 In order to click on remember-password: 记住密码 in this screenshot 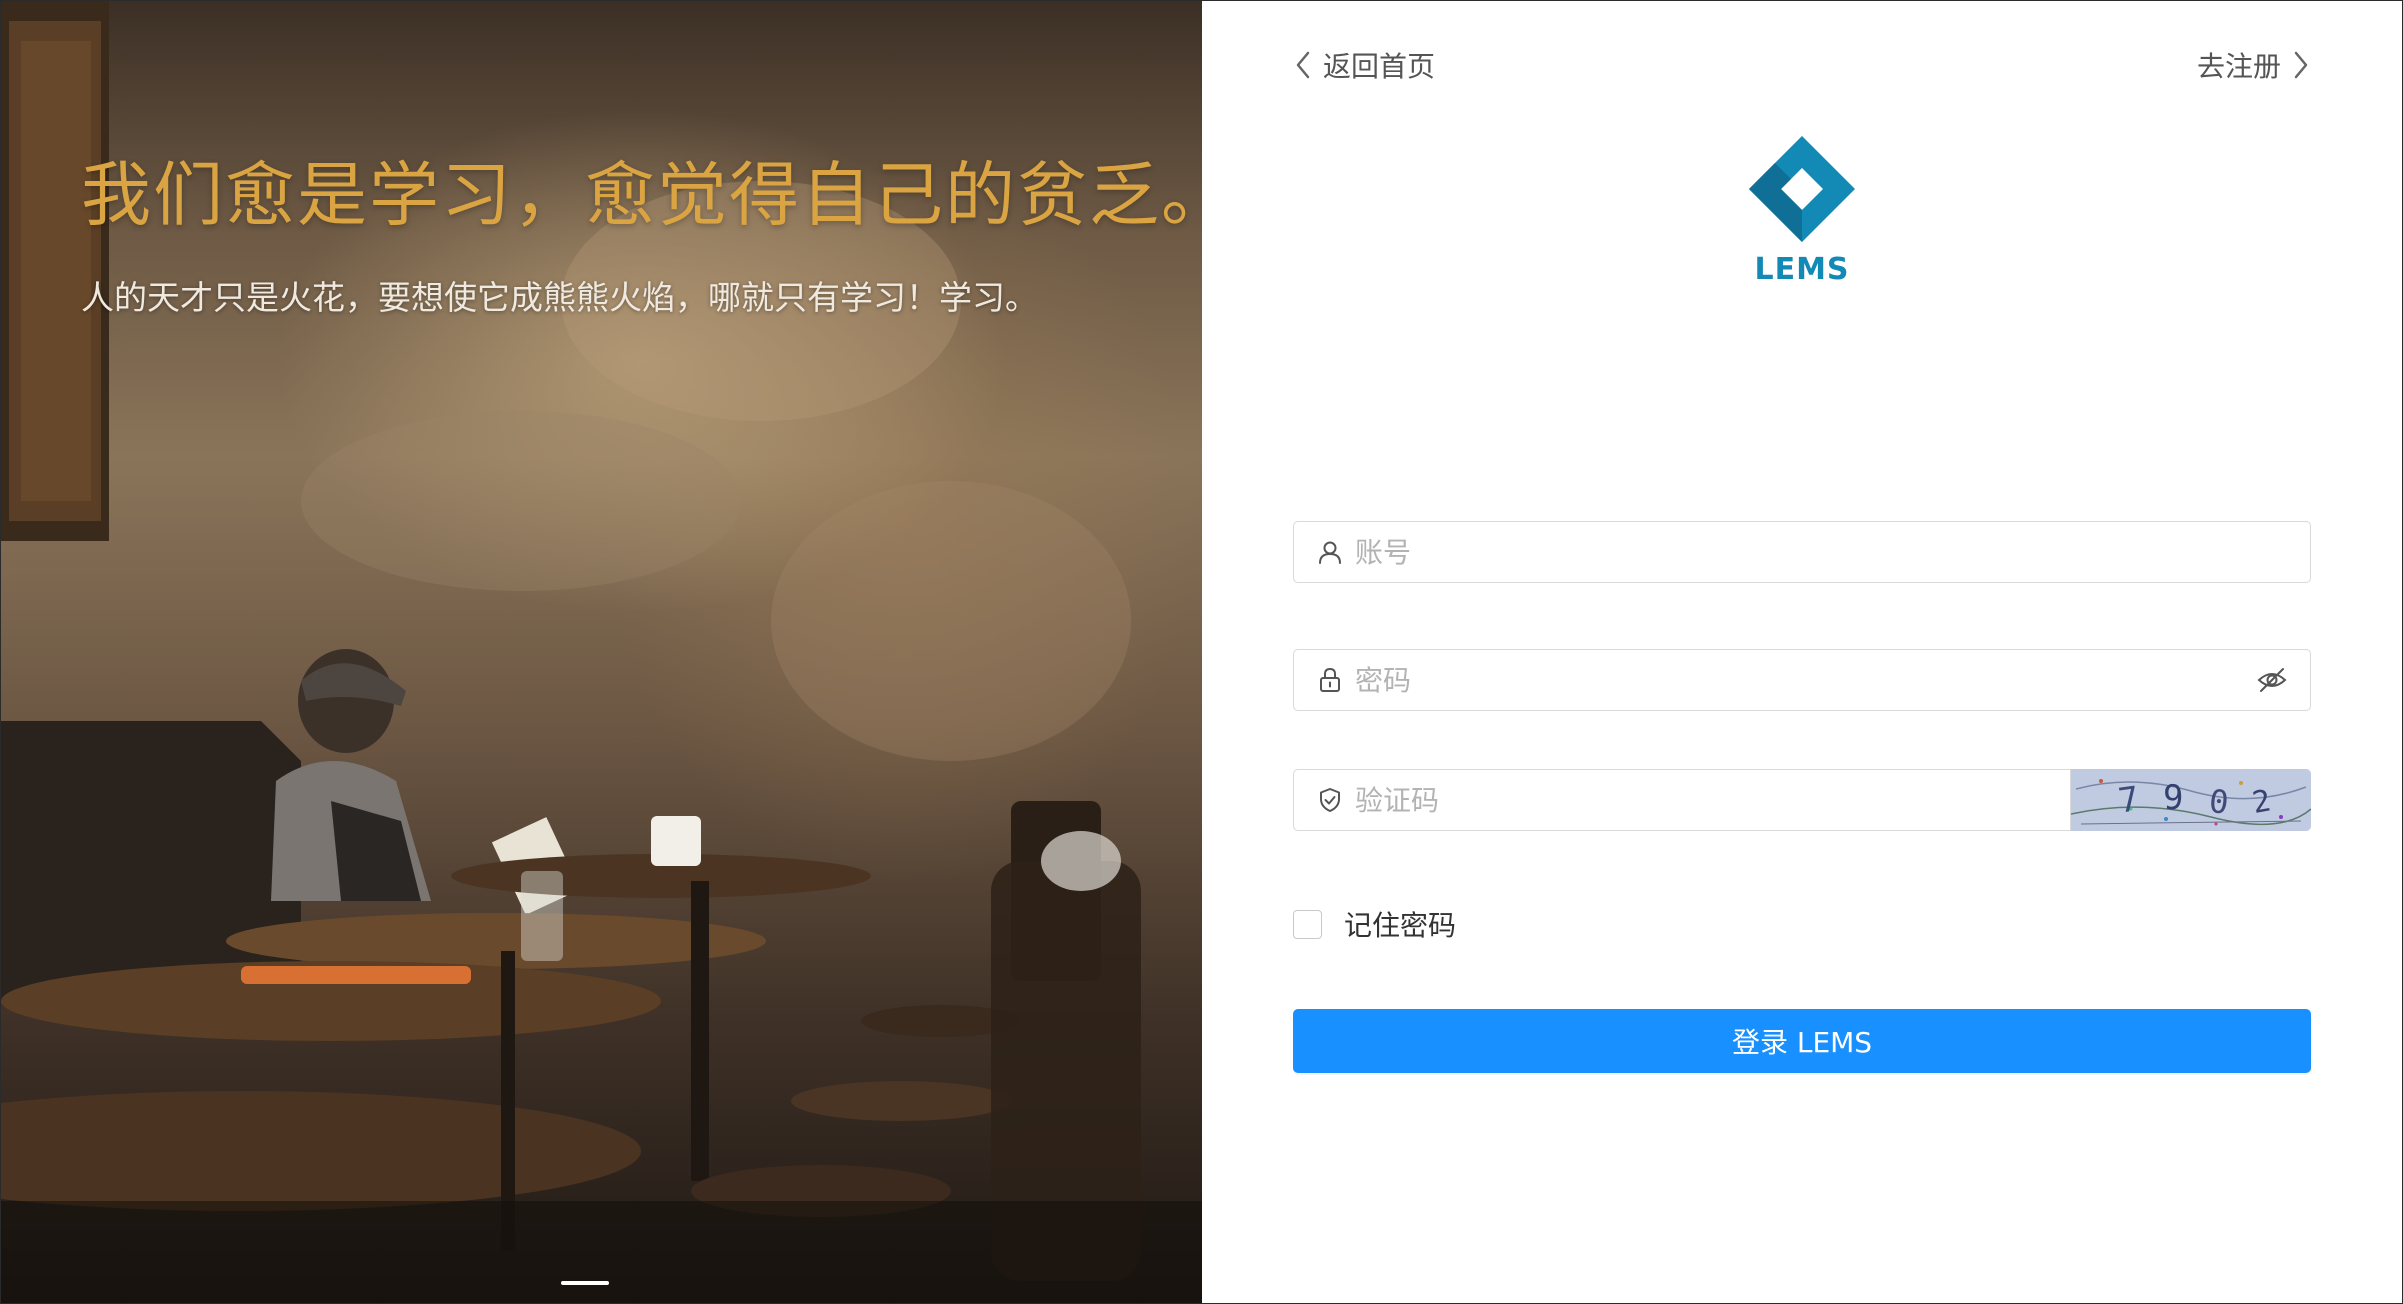, I will do `click(1374, 924)`.